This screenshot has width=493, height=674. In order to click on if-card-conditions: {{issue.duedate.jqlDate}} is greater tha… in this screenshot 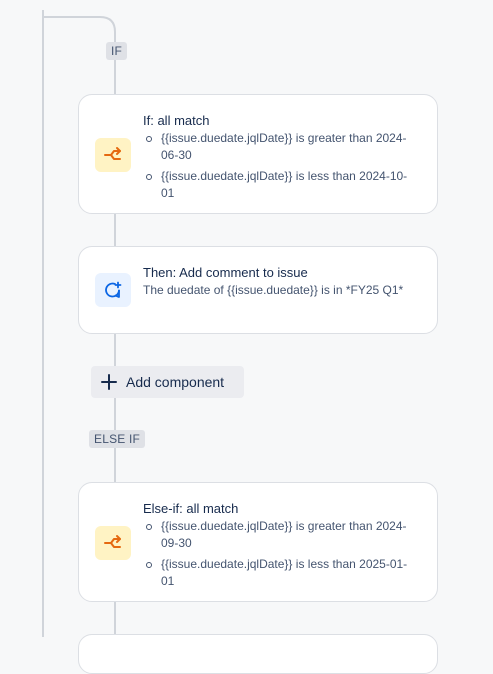, I will do `click(279, 168)`.